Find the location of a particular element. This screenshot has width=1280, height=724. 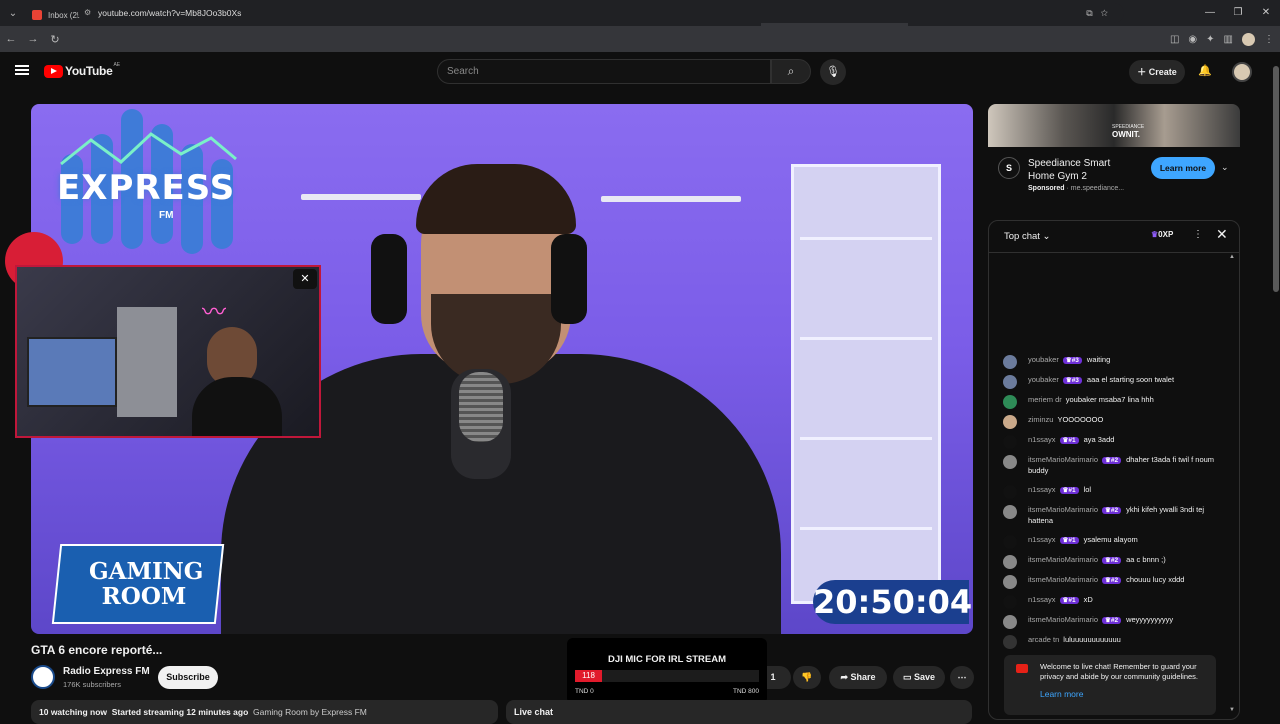

donation-goal-widget: DJI MIC FOR IRL STREAM 118 TND 0 TND 800 is located at coordinates (667, 671).